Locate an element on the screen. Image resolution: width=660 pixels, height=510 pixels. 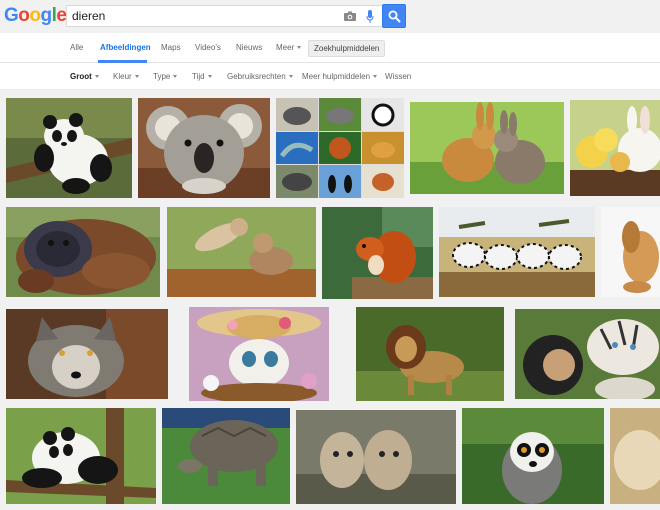
image-result-rabbits is located at coordinates (487, 148).